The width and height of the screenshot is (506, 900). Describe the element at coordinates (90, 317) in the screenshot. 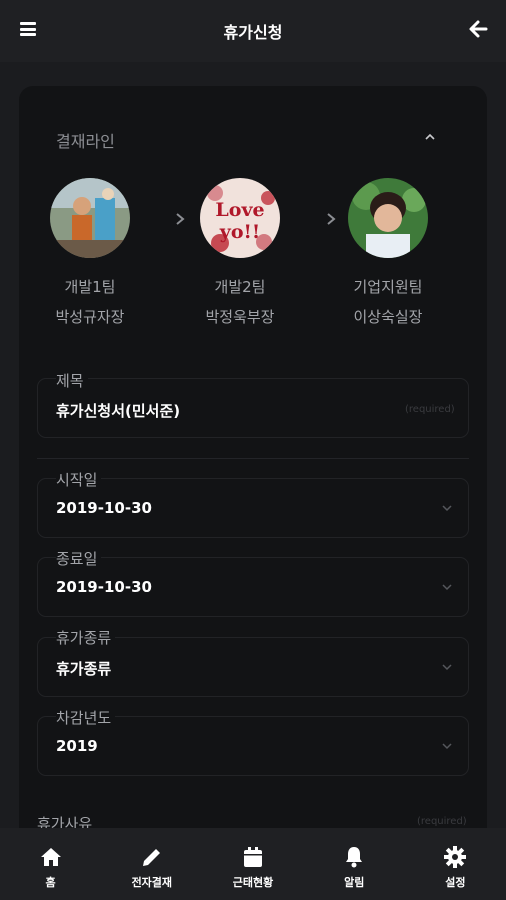

I see `approver-name: 박성규자장` at that location.